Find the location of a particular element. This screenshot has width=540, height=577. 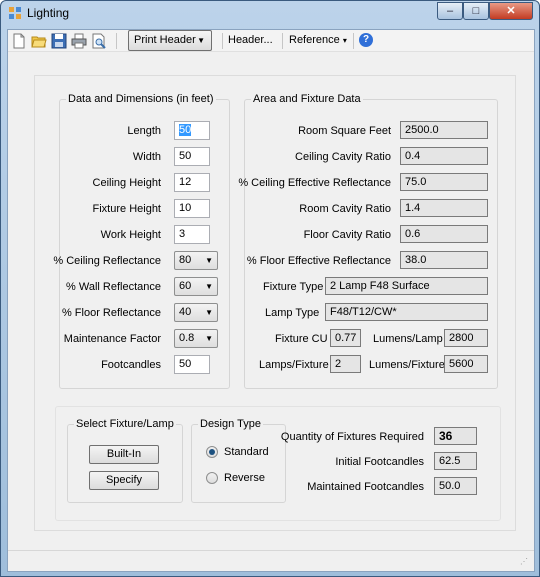

reference-label: Reference is located at coordinates (314, 40).